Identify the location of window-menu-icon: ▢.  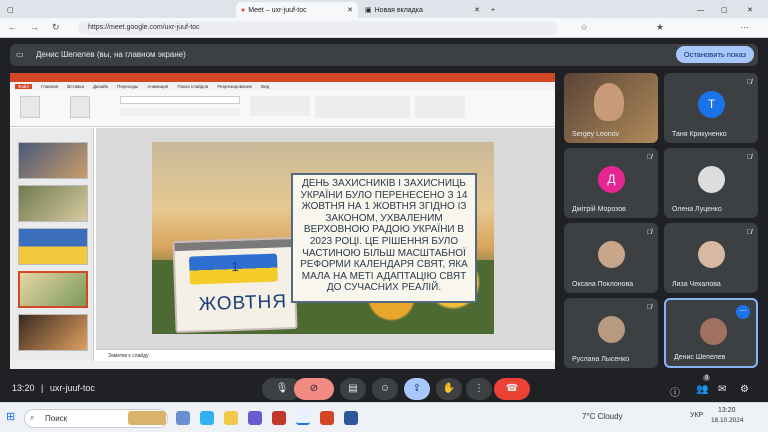
(10, 10).